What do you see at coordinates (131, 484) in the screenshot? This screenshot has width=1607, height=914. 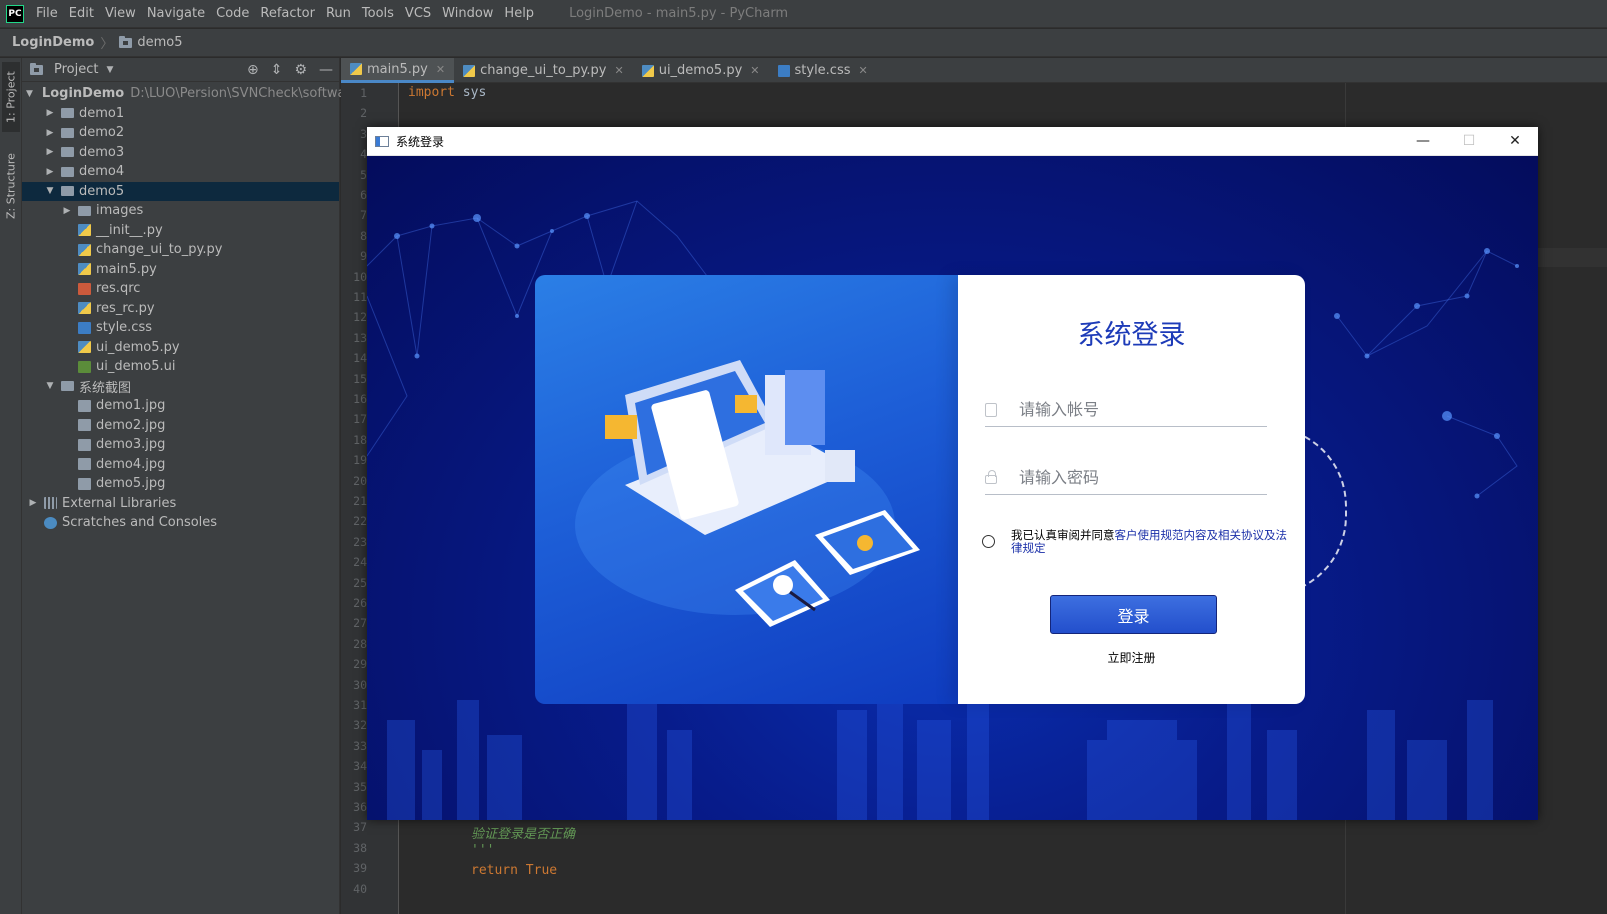 I see `tree-item-label: demo5.jpg` at bounding box center [131, 484].